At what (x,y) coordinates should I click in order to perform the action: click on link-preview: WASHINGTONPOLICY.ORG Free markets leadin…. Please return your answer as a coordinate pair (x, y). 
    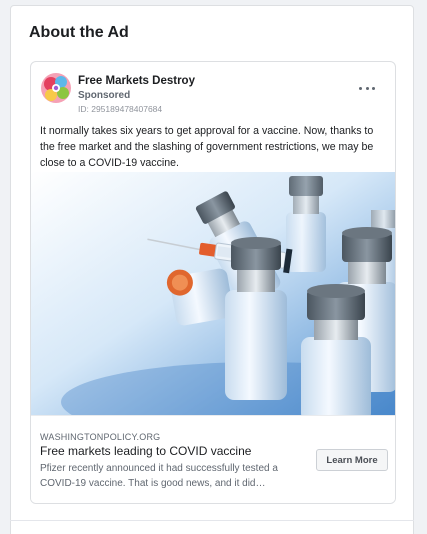
    Looking at the image, I should click on (213, 459).